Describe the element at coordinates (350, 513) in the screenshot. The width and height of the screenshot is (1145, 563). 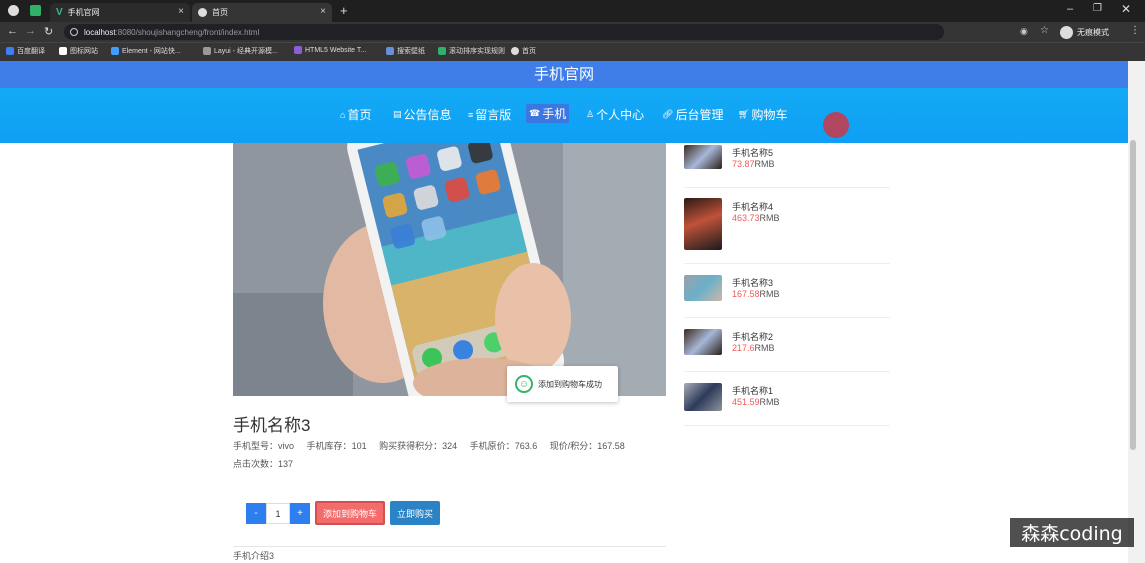
I see `add-to-cart-button: 添加到购物车` at that location.